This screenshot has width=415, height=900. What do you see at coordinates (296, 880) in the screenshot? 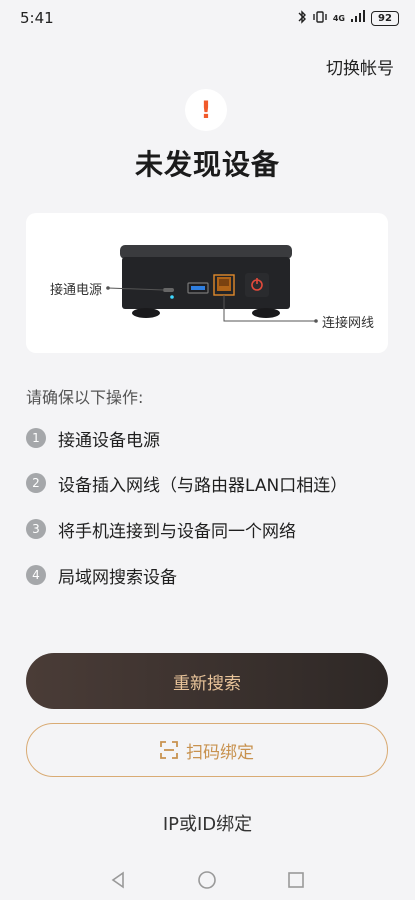
I see `recents-icon` at bounding box center [296, 880].